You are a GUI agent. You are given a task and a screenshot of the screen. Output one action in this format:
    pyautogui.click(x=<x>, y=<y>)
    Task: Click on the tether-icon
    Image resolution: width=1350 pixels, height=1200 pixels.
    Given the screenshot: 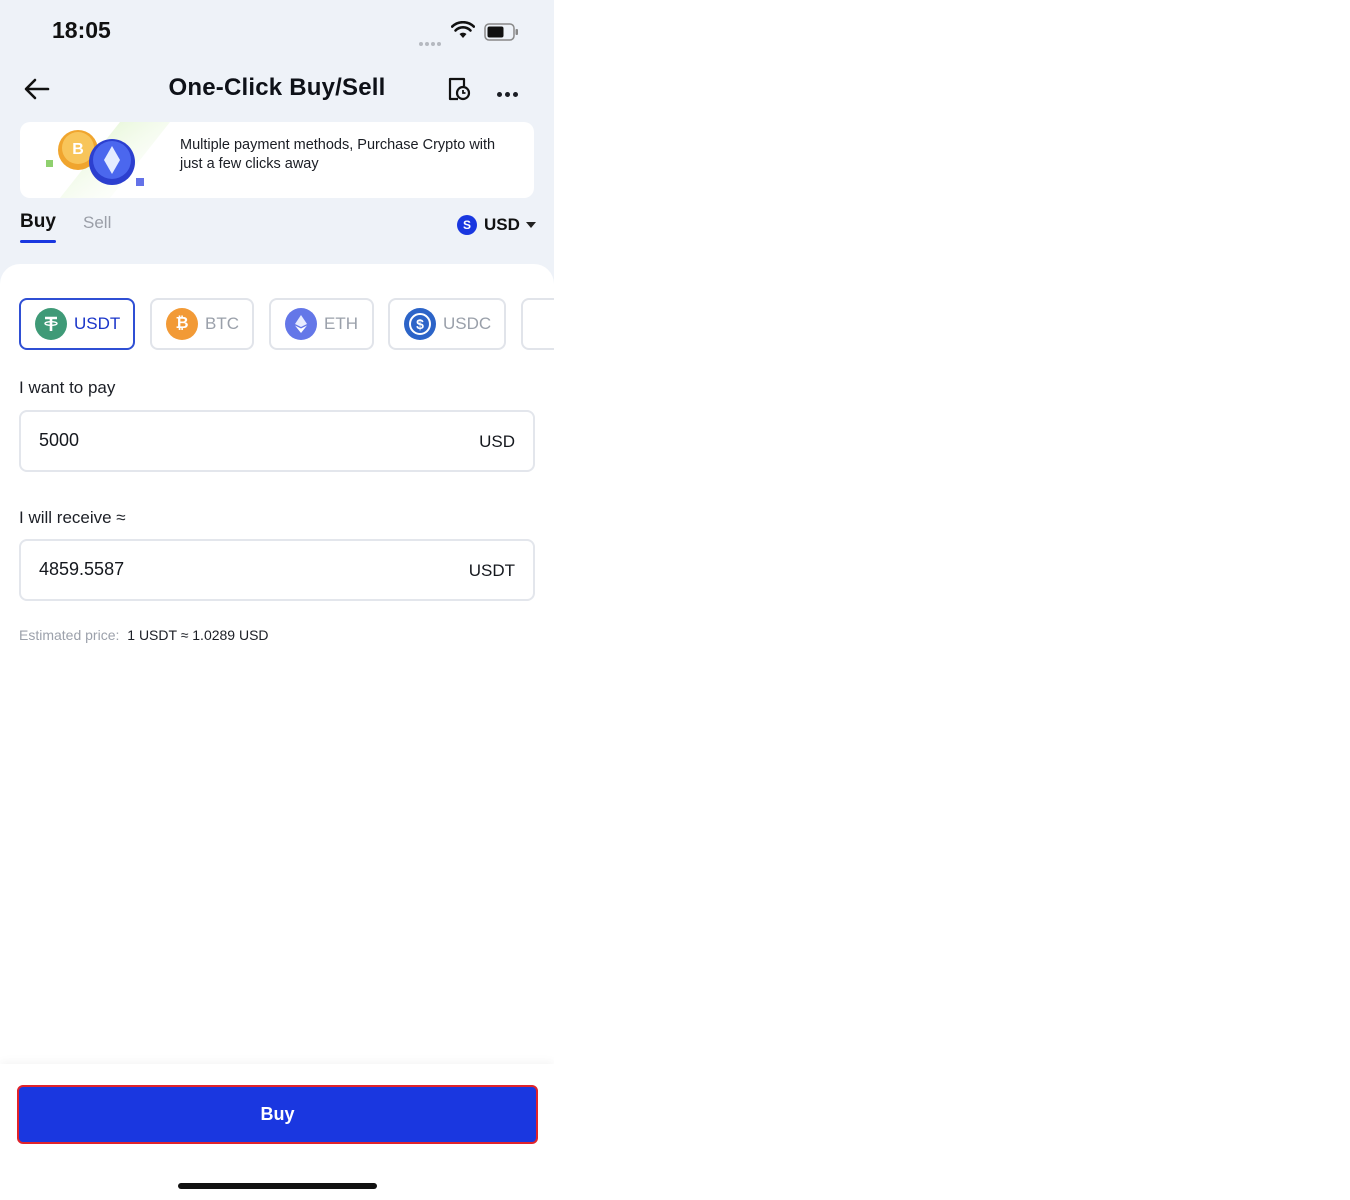 What is the action you would take?
    pyautogui.click(x=51, y=324)
    